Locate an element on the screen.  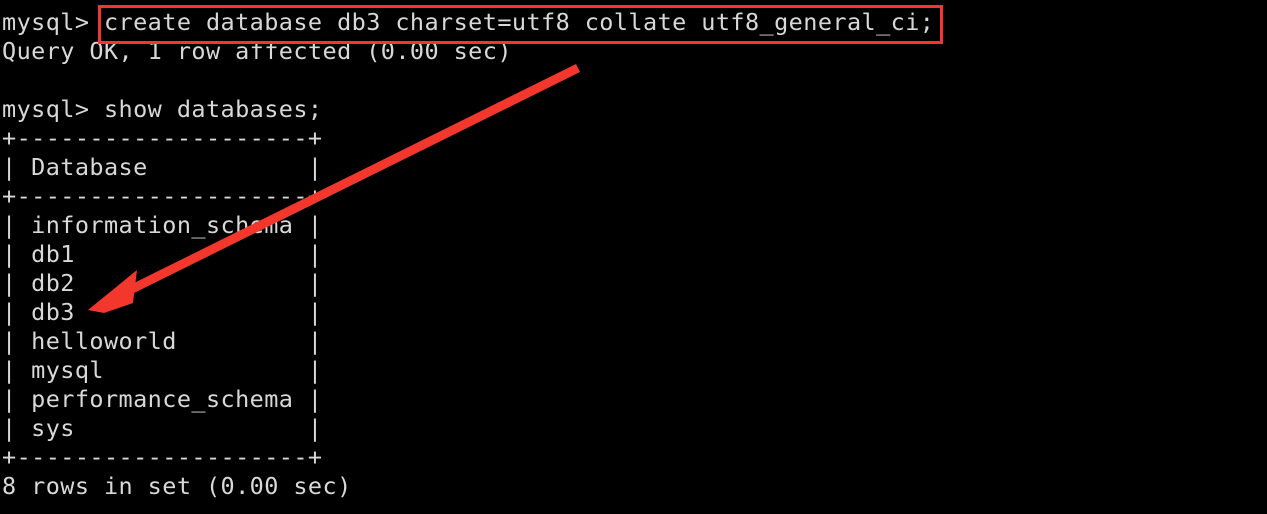
table-header-row: | Database | is located at coordinates (162, 167).